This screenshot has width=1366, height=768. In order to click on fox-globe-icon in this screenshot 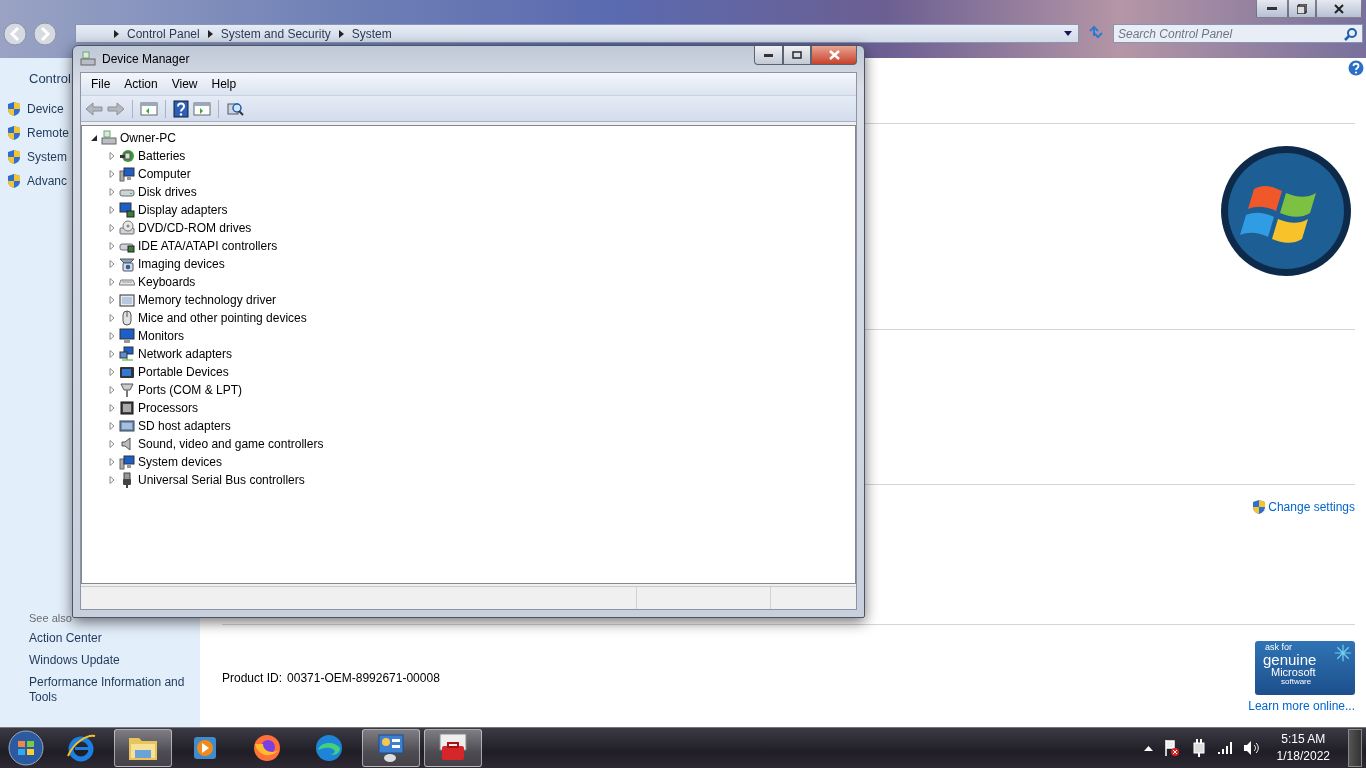, I will do `click(267, 748)`.